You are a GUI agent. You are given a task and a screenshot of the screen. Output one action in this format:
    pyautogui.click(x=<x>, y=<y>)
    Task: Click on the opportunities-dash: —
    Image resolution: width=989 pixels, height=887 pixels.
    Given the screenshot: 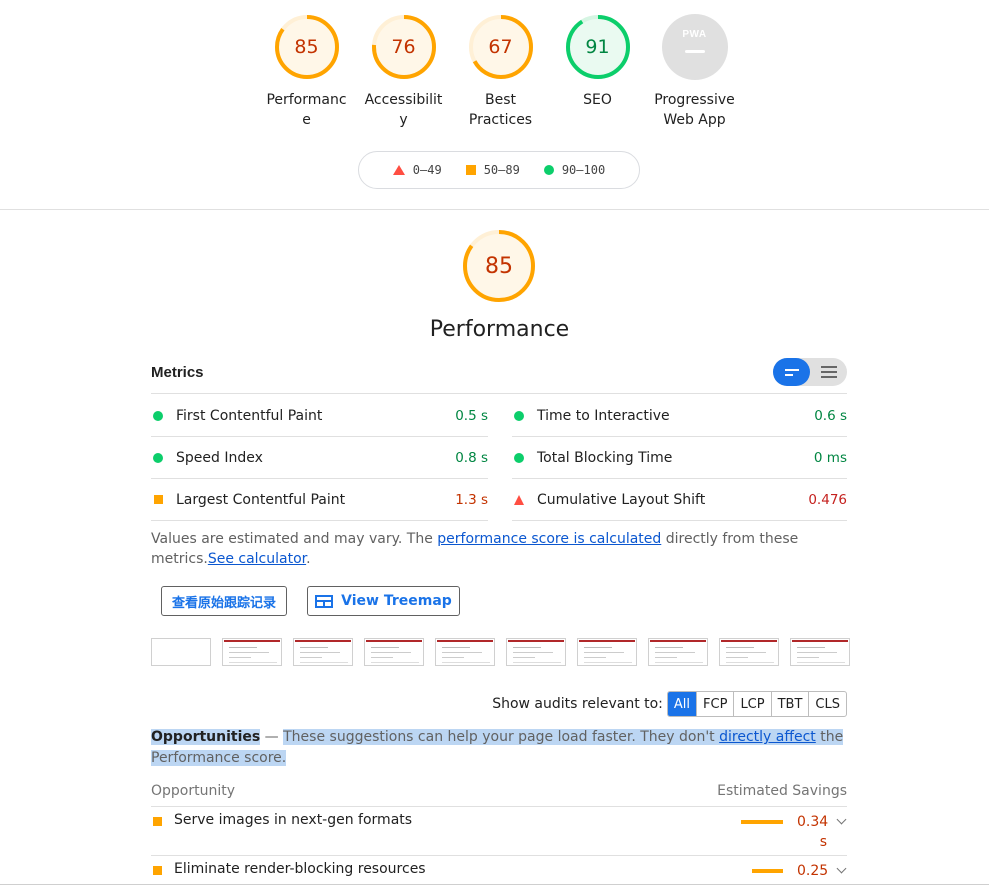 What is the action you would take?
    pyautogui.click(x=272, y=737)
    